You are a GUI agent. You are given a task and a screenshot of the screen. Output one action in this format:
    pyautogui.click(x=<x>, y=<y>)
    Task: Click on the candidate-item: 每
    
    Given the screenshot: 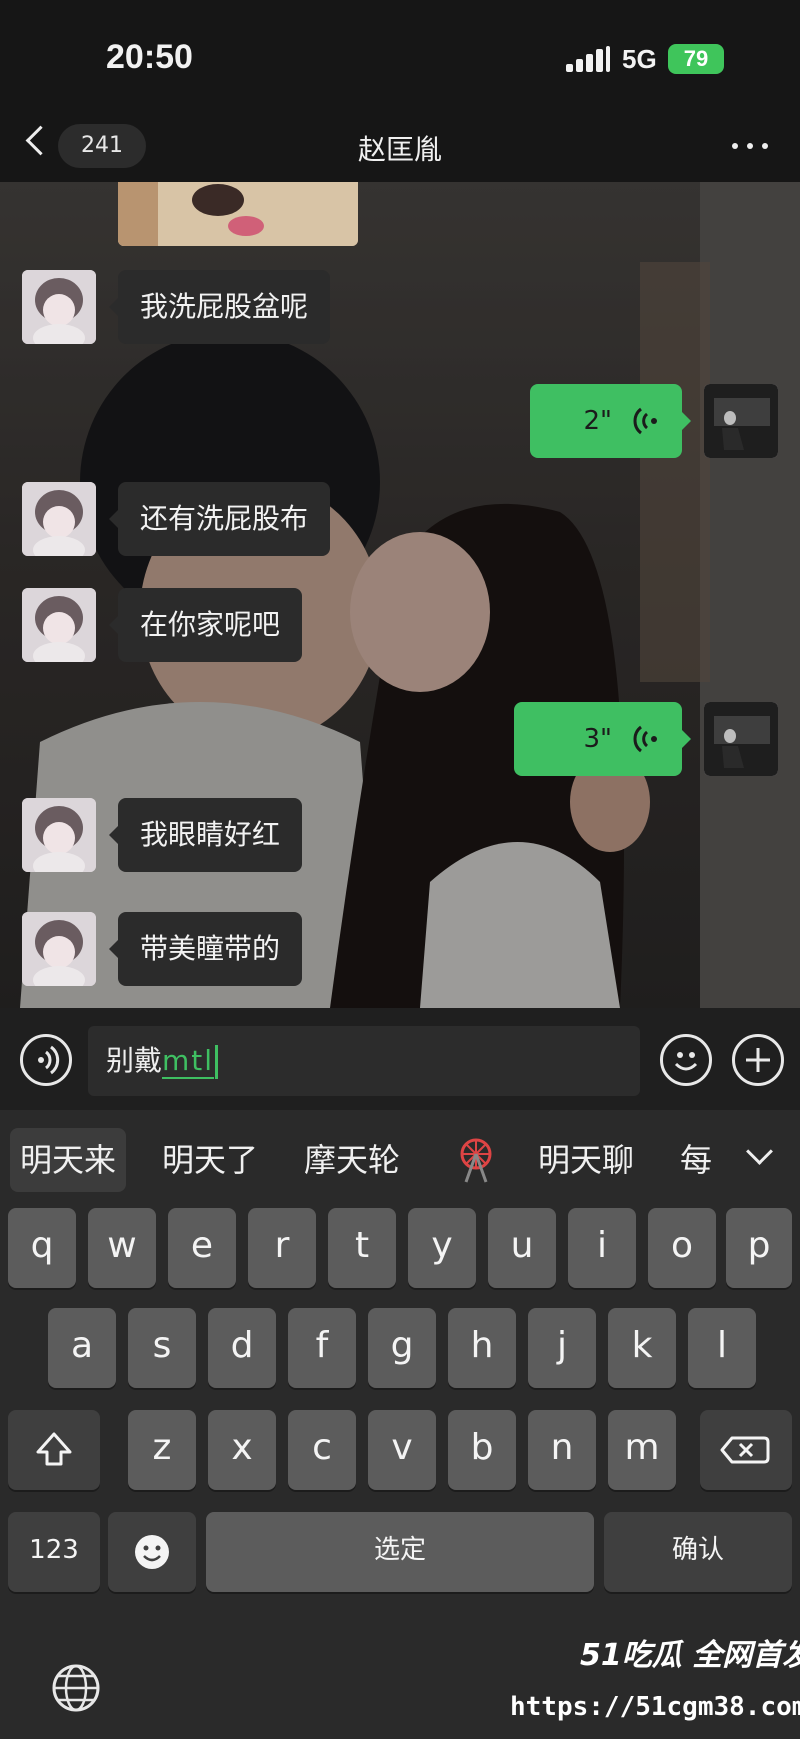 What is the action you would take?
    pyautogui.click(x=694, y=1160)
    